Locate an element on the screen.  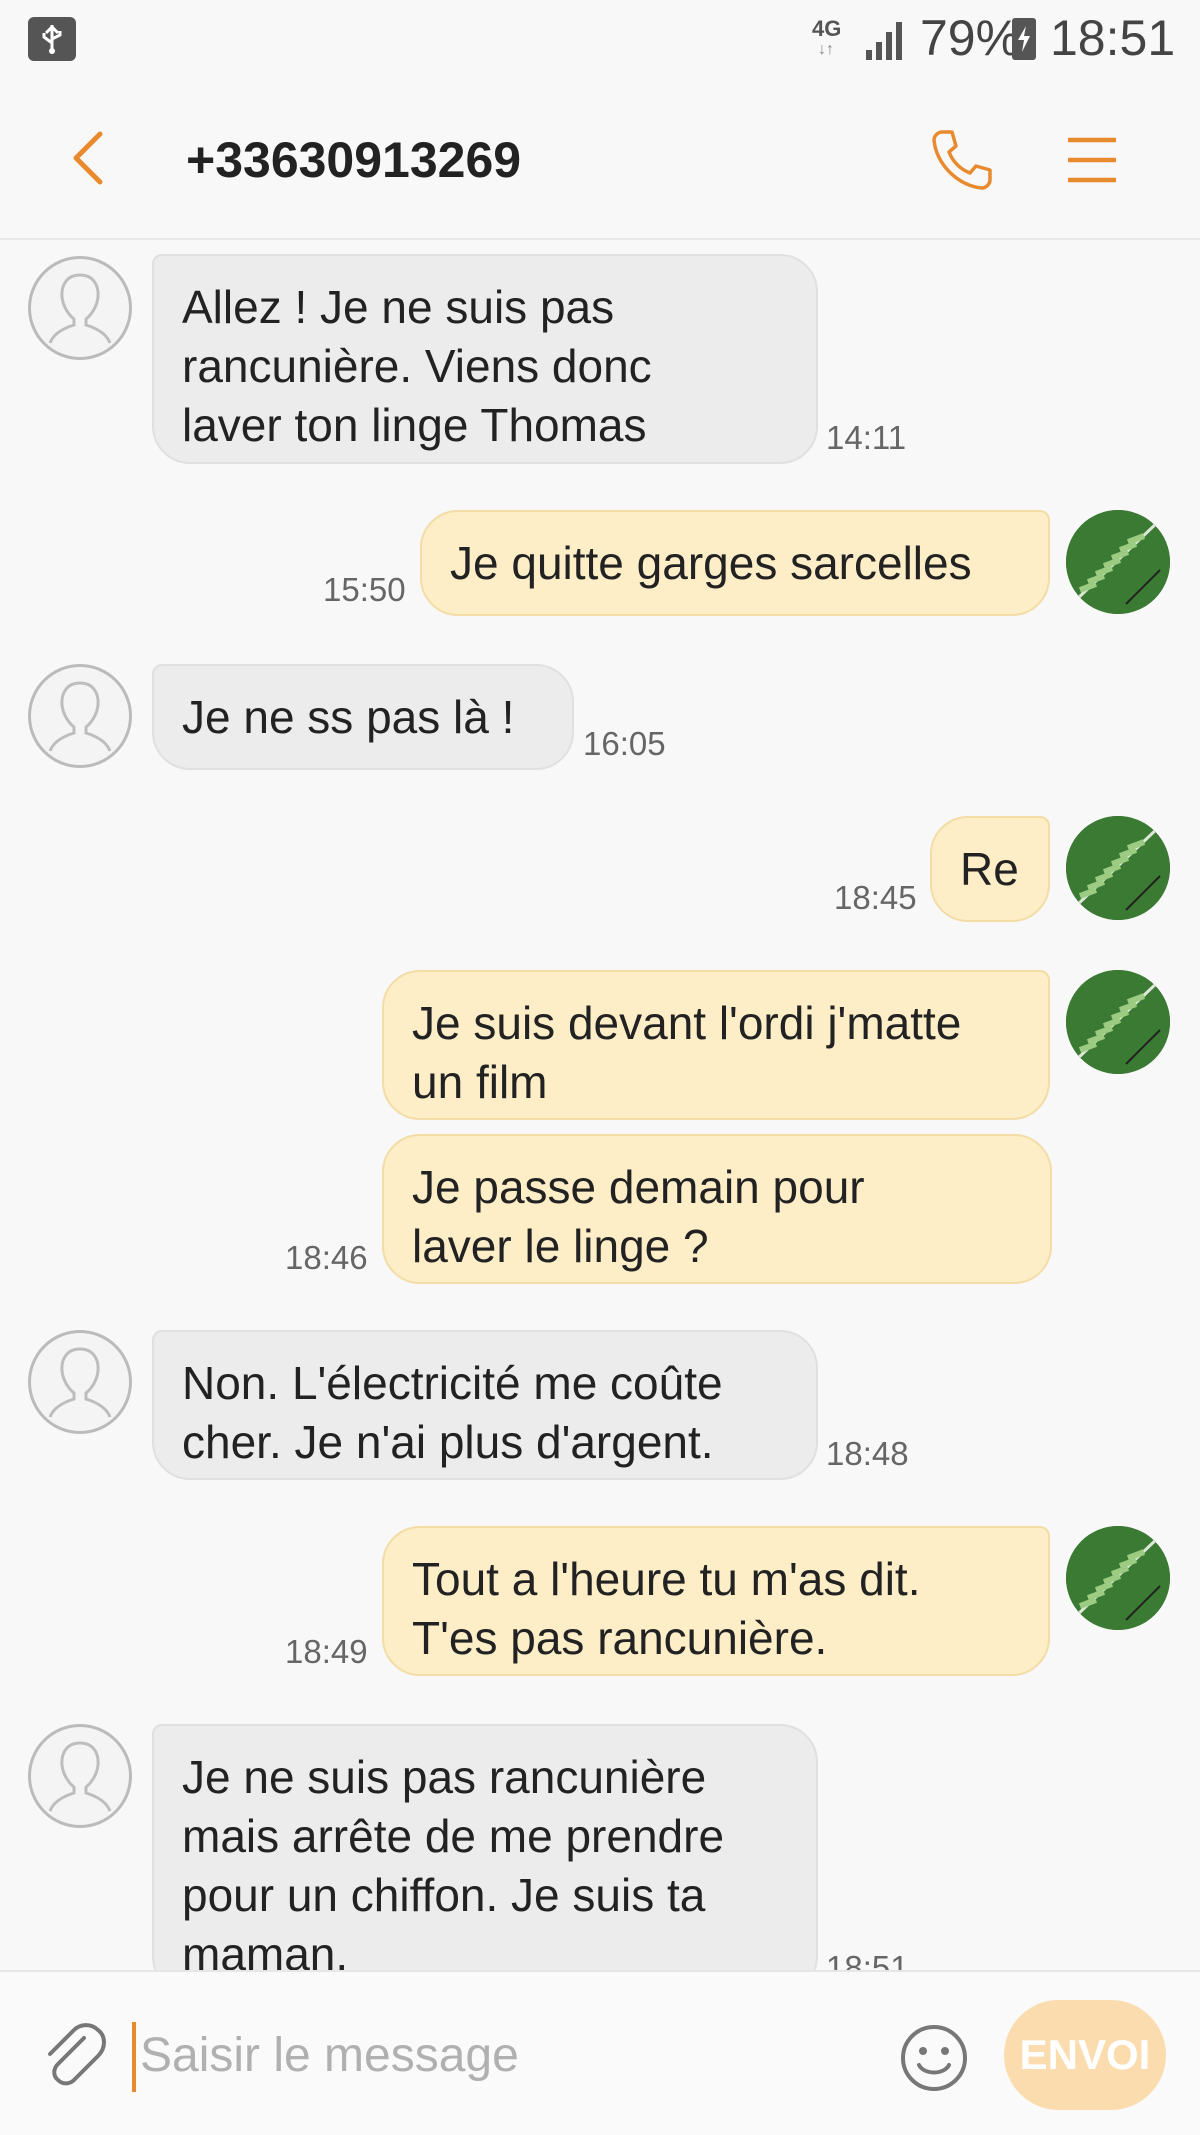
message-text: Tout a l'heure tu m'as dit. is located at coordinates (666, 1579).